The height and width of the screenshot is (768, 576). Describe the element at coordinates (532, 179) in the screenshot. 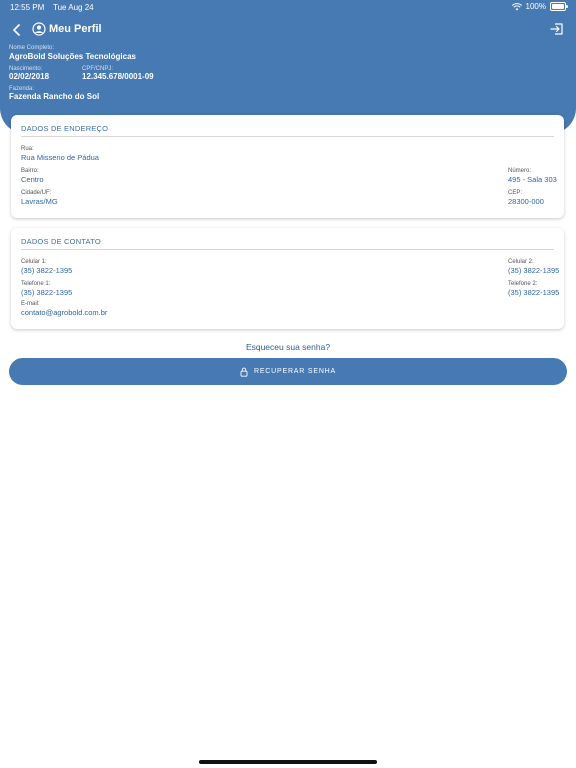

I see `numero-value: 495 - Sala 303` at that location.